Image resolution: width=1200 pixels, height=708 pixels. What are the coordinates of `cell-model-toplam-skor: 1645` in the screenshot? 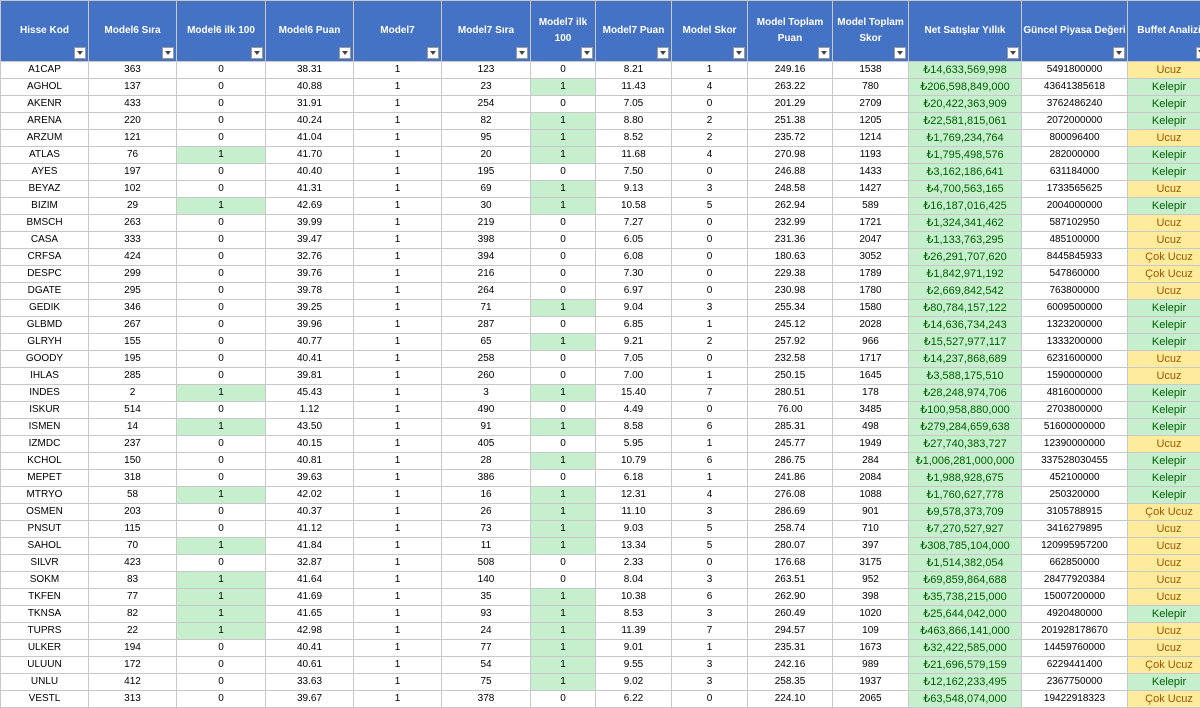 It's located at (871, 376).